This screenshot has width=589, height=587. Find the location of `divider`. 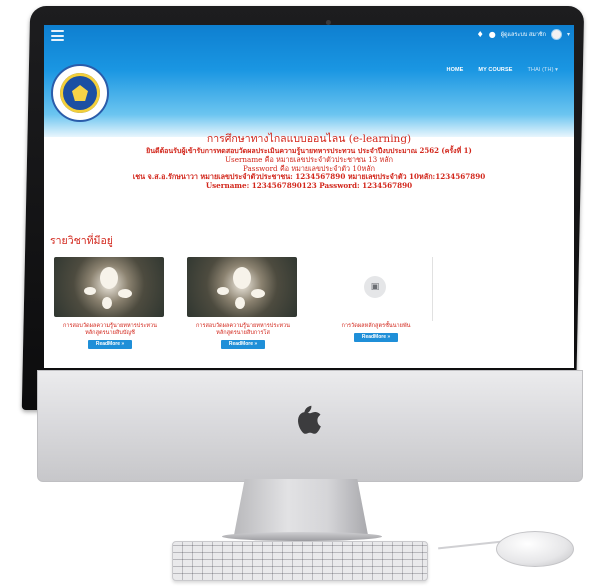

divider is located at coordinates (432, 289).